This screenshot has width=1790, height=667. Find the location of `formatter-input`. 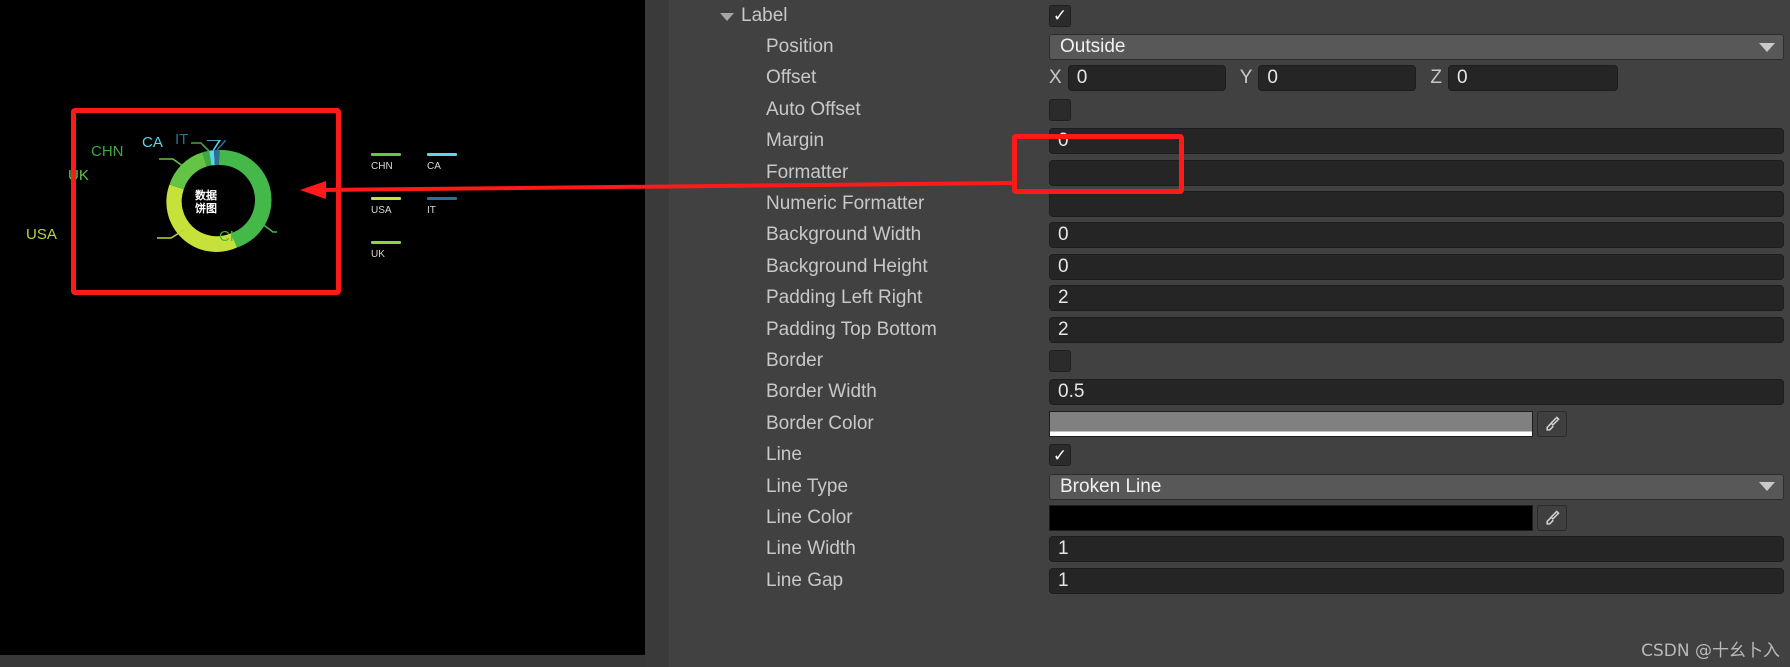

formatter-input is located at coordinates (1416, 172).